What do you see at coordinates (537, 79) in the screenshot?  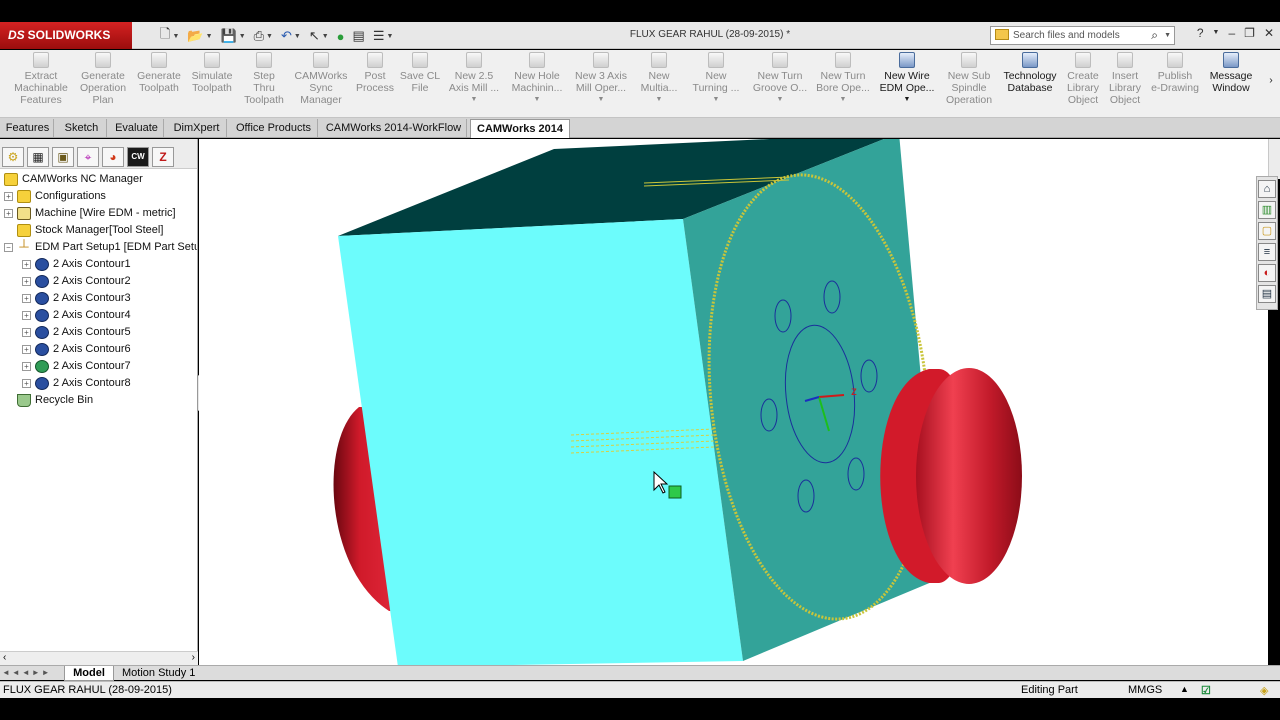 I see `new-hole-machining-button: New Hole Machinin... ▼` at bounding box center [537, 79].